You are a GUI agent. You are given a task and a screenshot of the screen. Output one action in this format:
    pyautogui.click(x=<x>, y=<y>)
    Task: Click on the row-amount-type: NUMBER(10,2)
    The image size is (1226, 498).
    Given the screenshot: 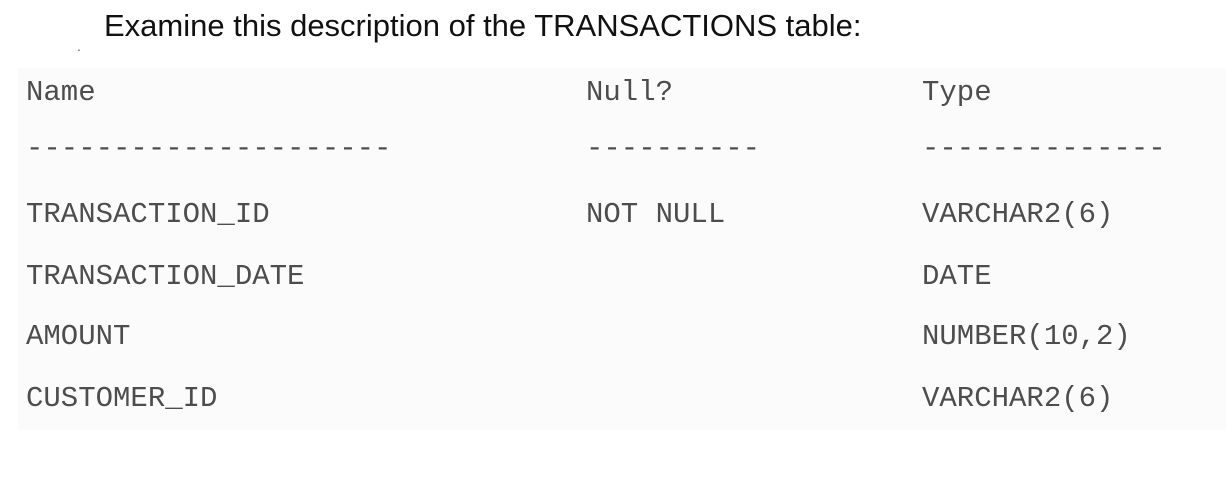 What is the action you would take?
    pyautogui.click(x=1026, y=336)
    